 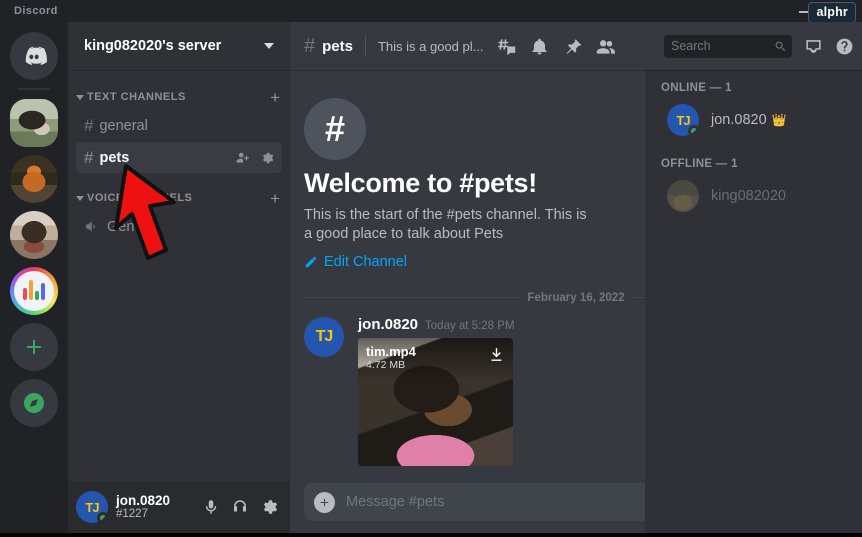 What do you see at coordinates (572, 46) in the screenshot?
I see `pinned-messages-icon` at bounding box center [572, 46].